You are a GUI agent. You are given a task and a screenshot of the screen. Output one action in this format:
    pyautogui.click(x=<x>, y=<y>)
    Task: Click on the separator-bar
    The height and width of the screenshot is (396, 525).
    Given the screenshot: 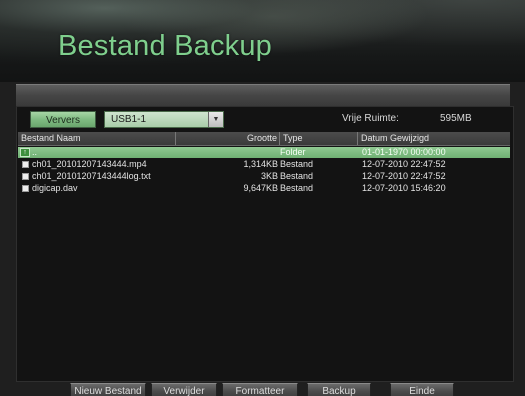 What is the action you would take?
    pyautogui.click(x=263, y=95)
    